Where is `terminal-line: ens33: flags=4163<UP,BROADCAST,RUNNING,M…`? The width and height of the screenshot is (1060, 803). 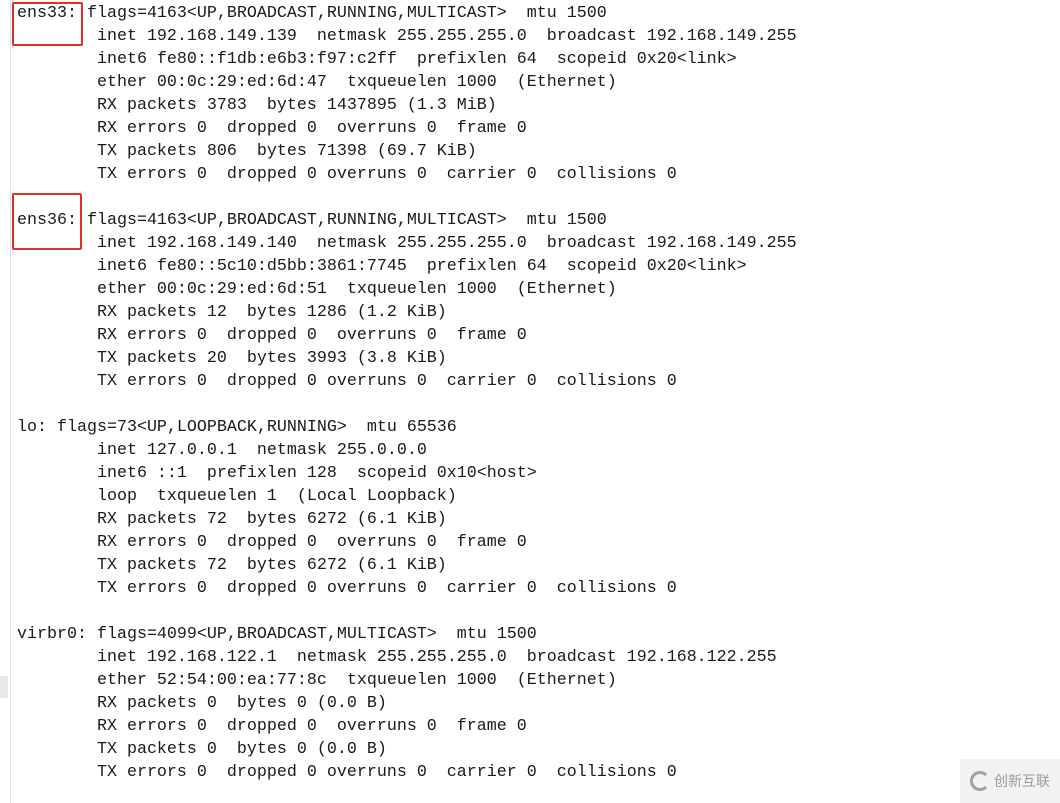
terminal-line: ens33: flags=4163<UP,BROADCAST,RUNNING,M… is located at coordinates (312, 13).